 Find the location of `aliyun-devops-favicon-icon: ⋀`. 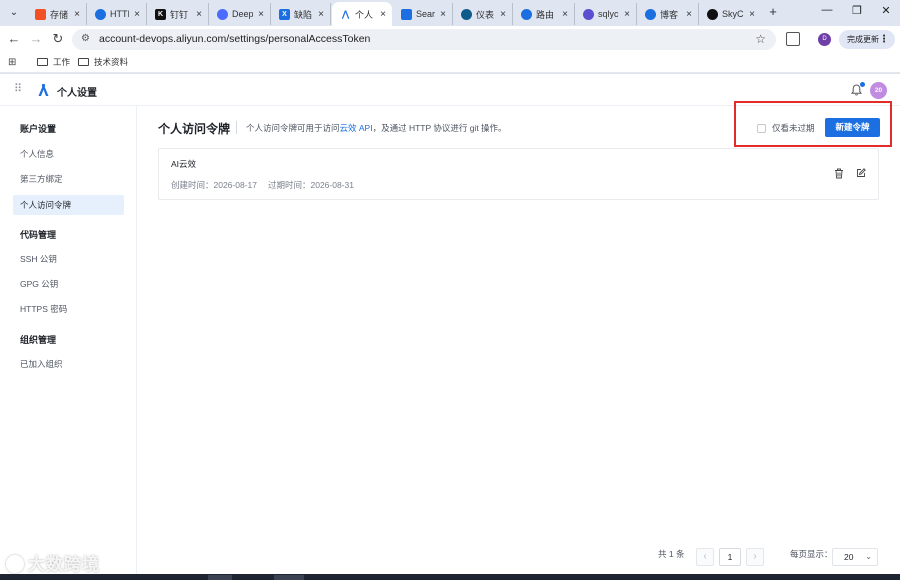

aliyun-devops-favicon-icon: ⋀ is located at coordinates (345, 14).